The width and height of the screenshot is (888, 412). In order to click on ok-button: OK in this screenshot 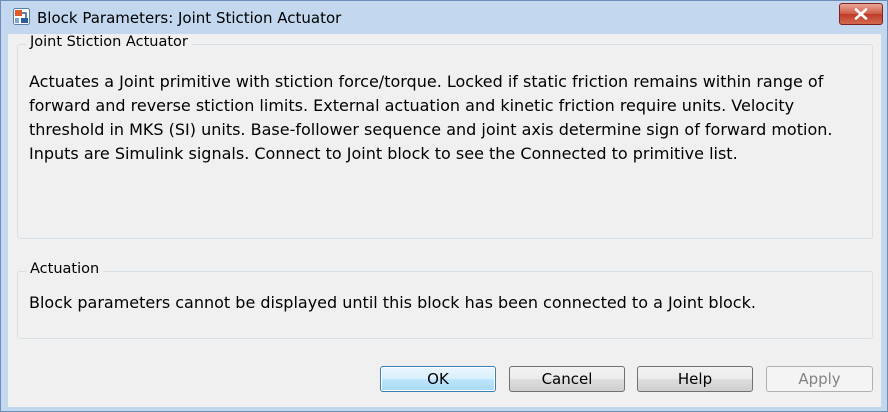, I will do `click(438, 379)`.